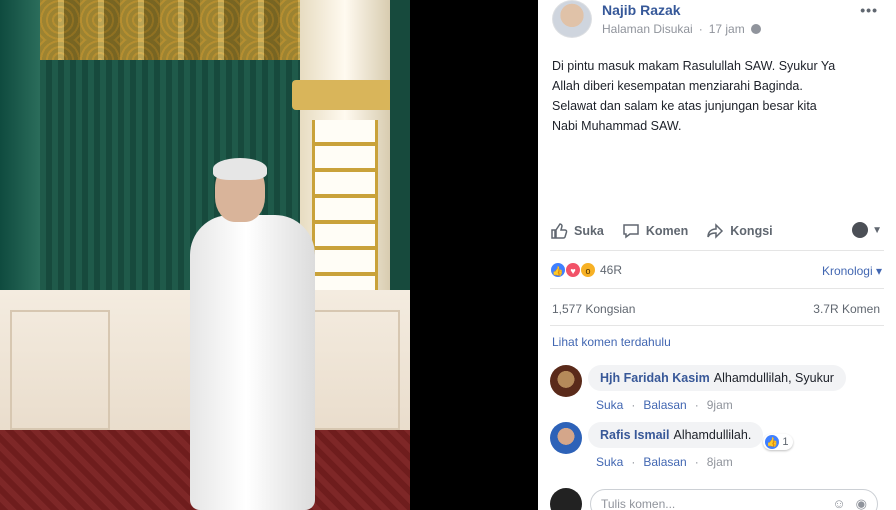  Describe the element at coordinates (727, 29) in the screenshot. I see `post-timestamp: 17 jam` at that location.